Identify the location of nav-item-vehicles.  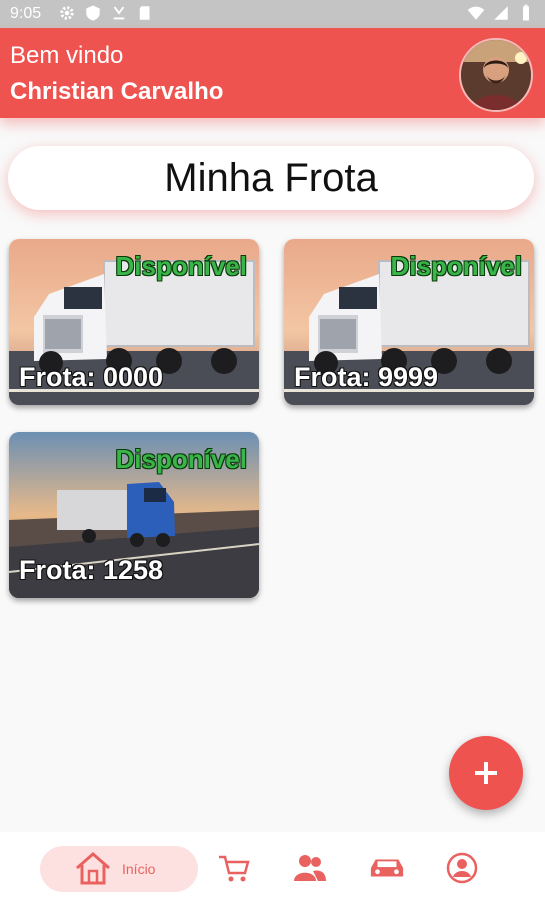
(387, 868).